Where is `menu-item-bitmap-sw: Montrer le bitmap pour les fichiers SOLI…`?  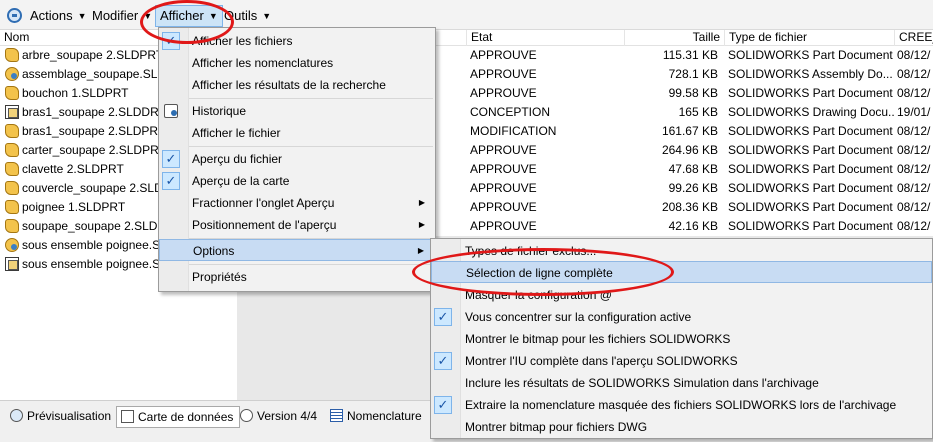 menu-item-bitmap-sw: Montrer le bitmap pour les fichiers SOLI… is located at coordinates (681, 339).